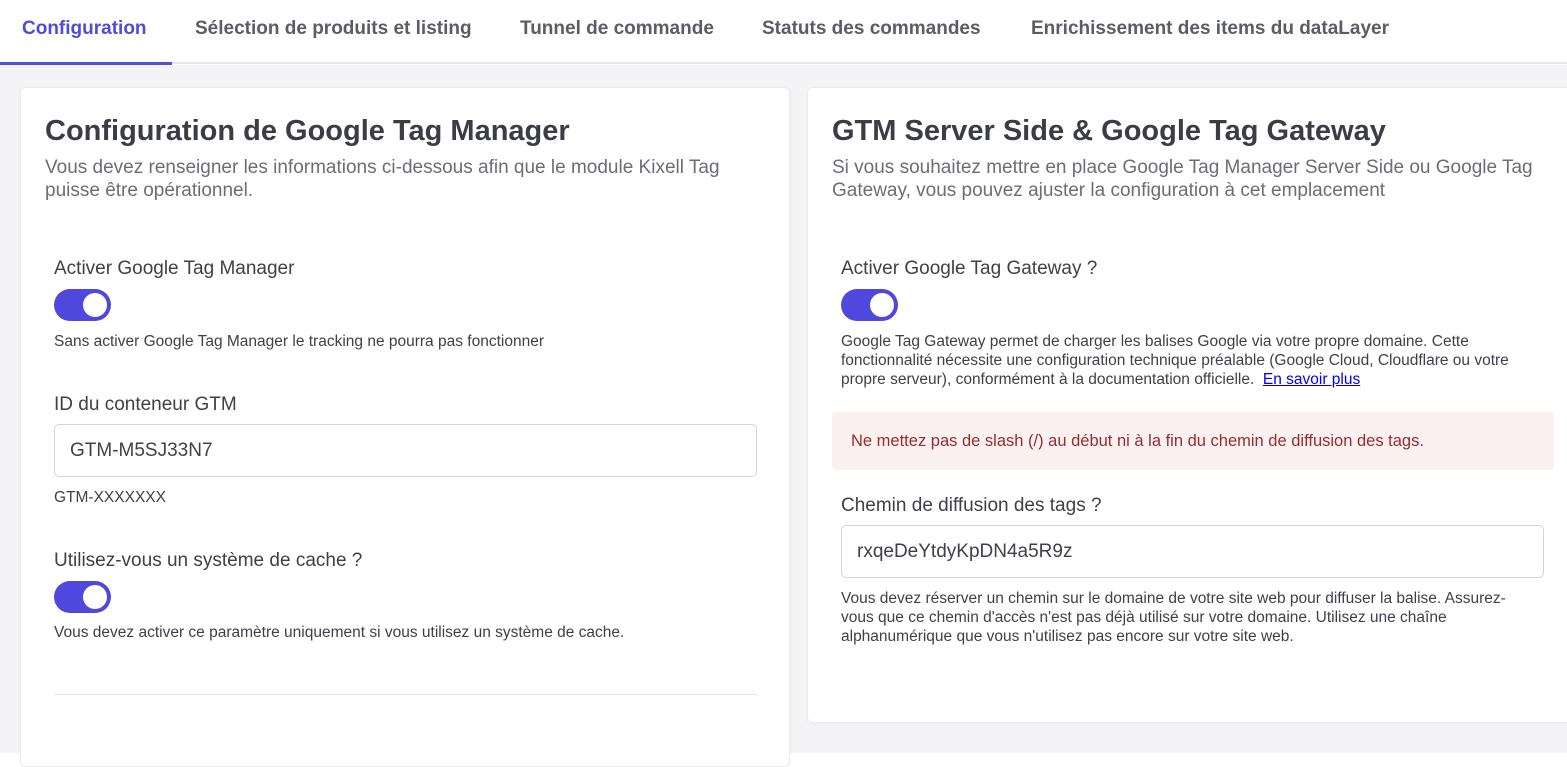 The image size is (1567, 767). I want to click on cache-label: Utilisez-vous un système de cache ?, so click(208, 560).